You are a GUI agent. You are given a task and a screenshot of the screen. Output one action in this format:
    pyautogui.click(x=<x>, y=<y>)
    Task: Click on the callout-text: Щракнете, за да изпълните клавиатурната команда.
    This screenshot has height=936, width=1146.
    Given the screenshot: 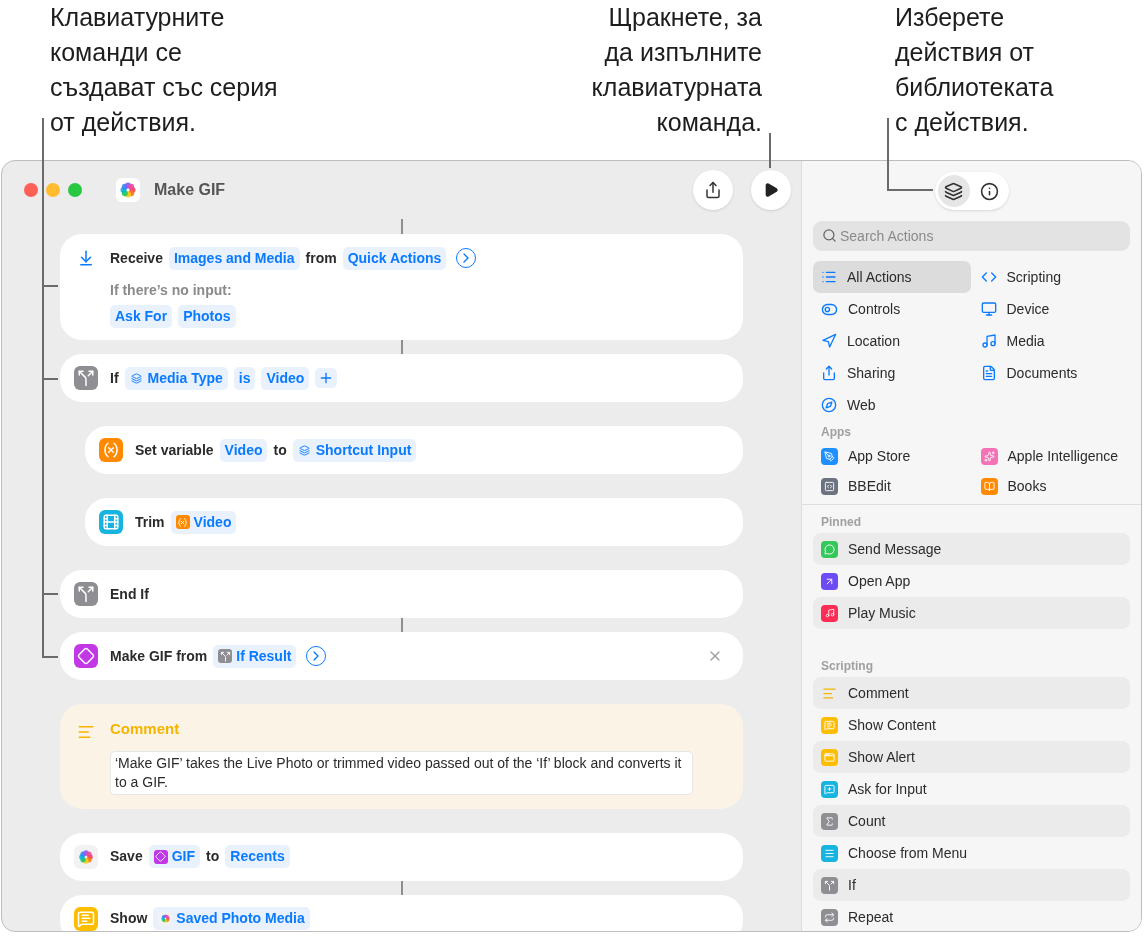 What is the action you would take?
    pyautogui.click(x=676, y=70)
    